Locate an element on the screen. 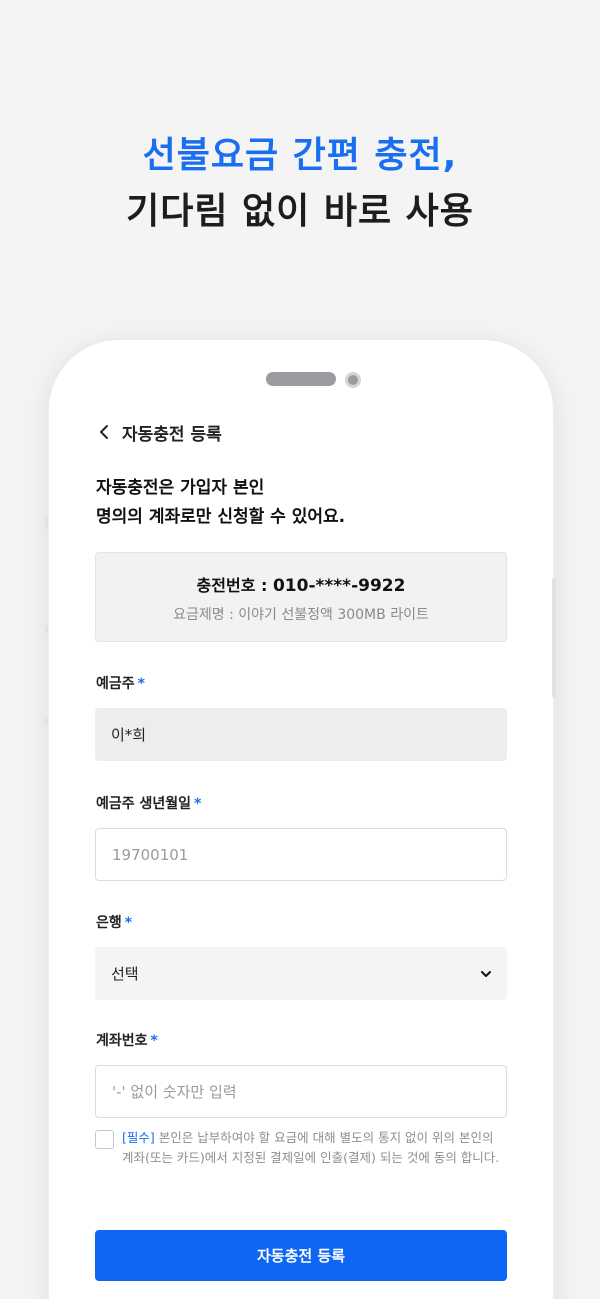 Image resolution: width=600 pixels, height=1299 pixels. headline-line-2: 기다림 없이 바로 사용 is located at coordinates (300, 211).